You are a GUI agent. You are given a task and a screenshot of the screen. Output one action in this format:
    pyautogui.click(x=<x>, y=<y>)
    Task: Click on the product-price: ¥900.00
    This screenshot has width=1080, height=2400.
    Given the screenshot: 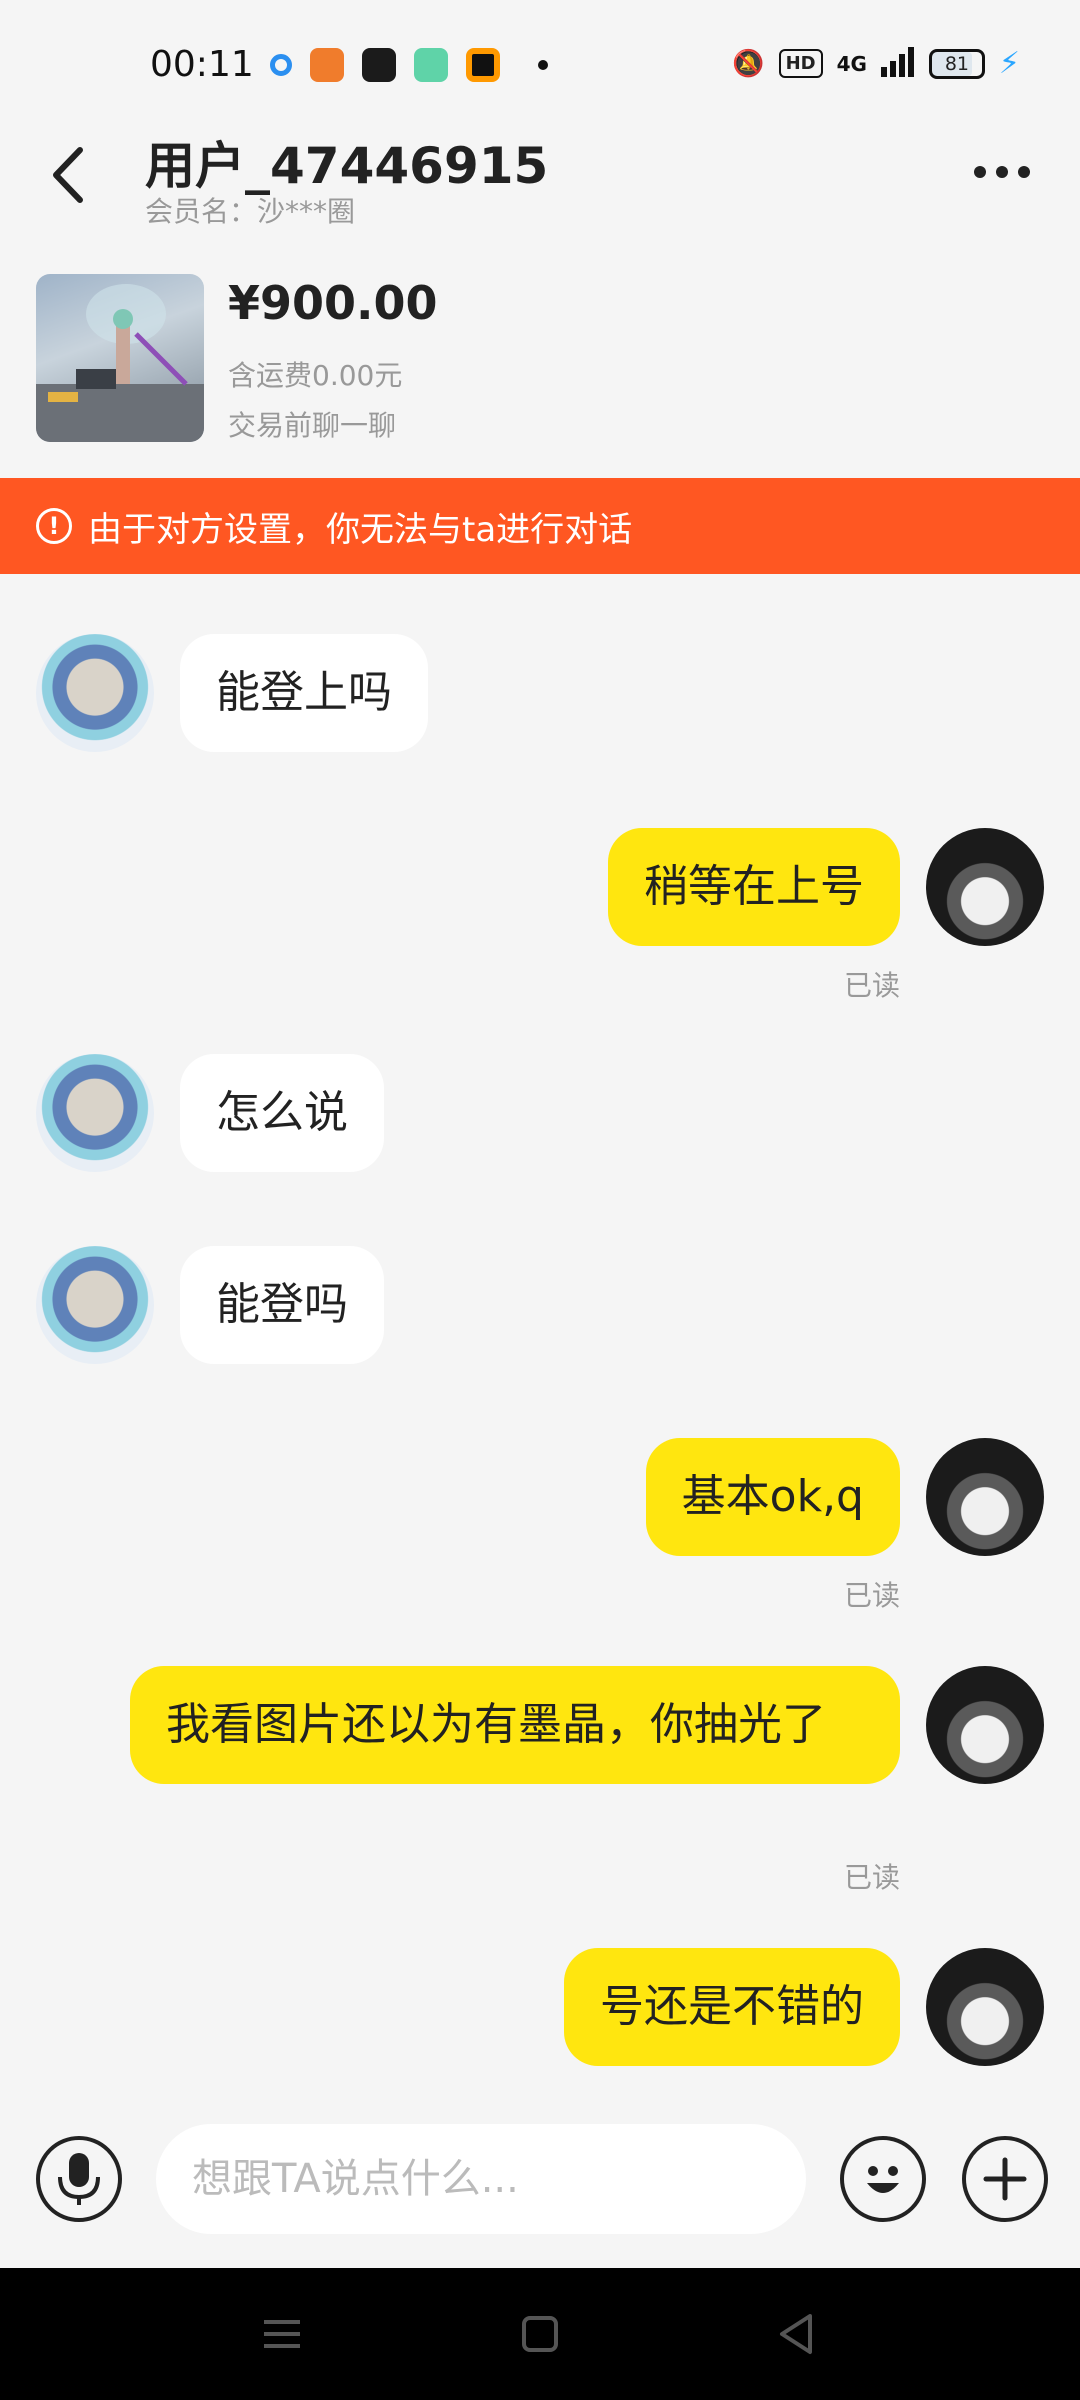 What is the action you would take?
    pyautogui.click(x=333, y=303)
    